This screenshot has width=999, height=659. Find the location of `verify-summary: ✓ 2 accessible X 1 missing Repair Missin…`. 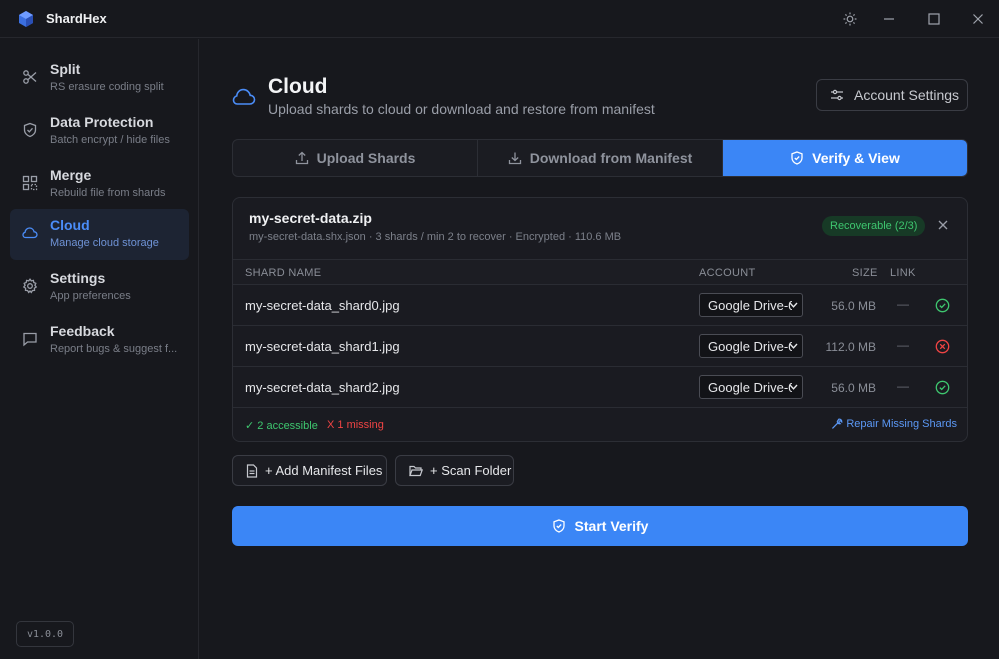

verify-summary: ✓ 2 accessible X 1 missing Repair Missin… is located at coordinates (600, 424).